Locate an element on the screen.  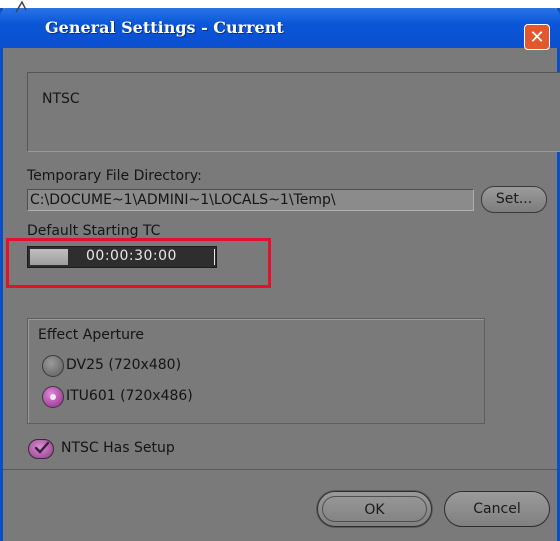
ok-button-label: OK is located at coordinates (374, 509).